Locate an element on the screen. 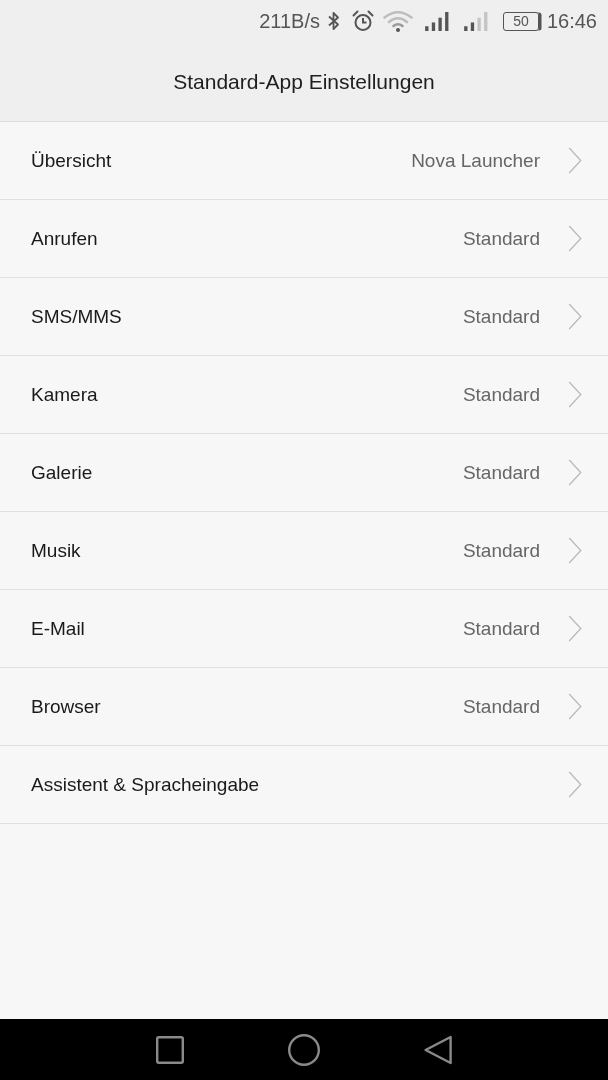 The height and width of the screenshot is (1080, 608). item-label: Kamera is located at coordinates (64, 394).